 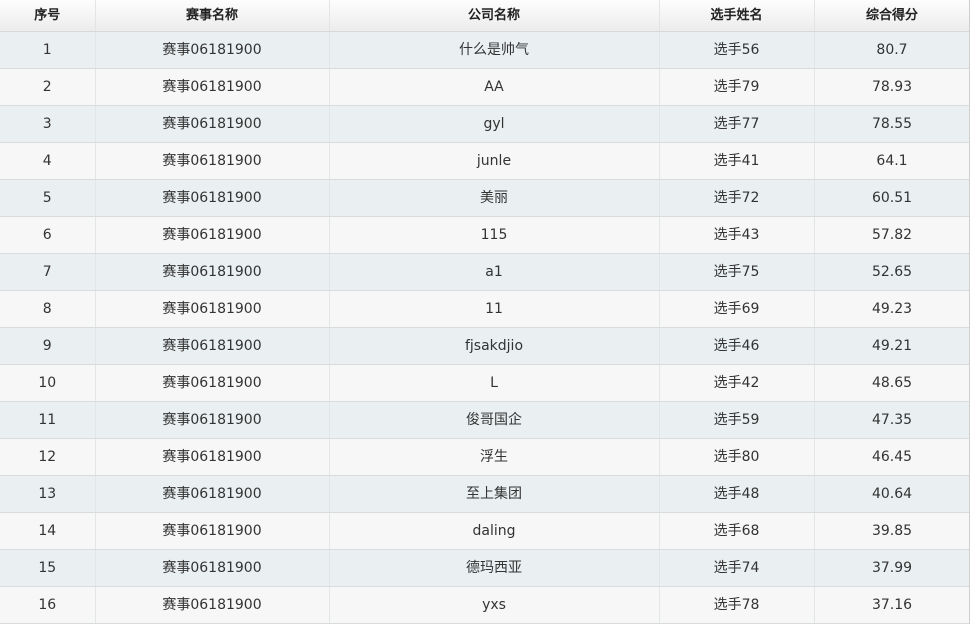 What do you see at coordinates (494, 161) in the screenshot?
I see `cell-company-name: junle` at bounding box center [494, 161].